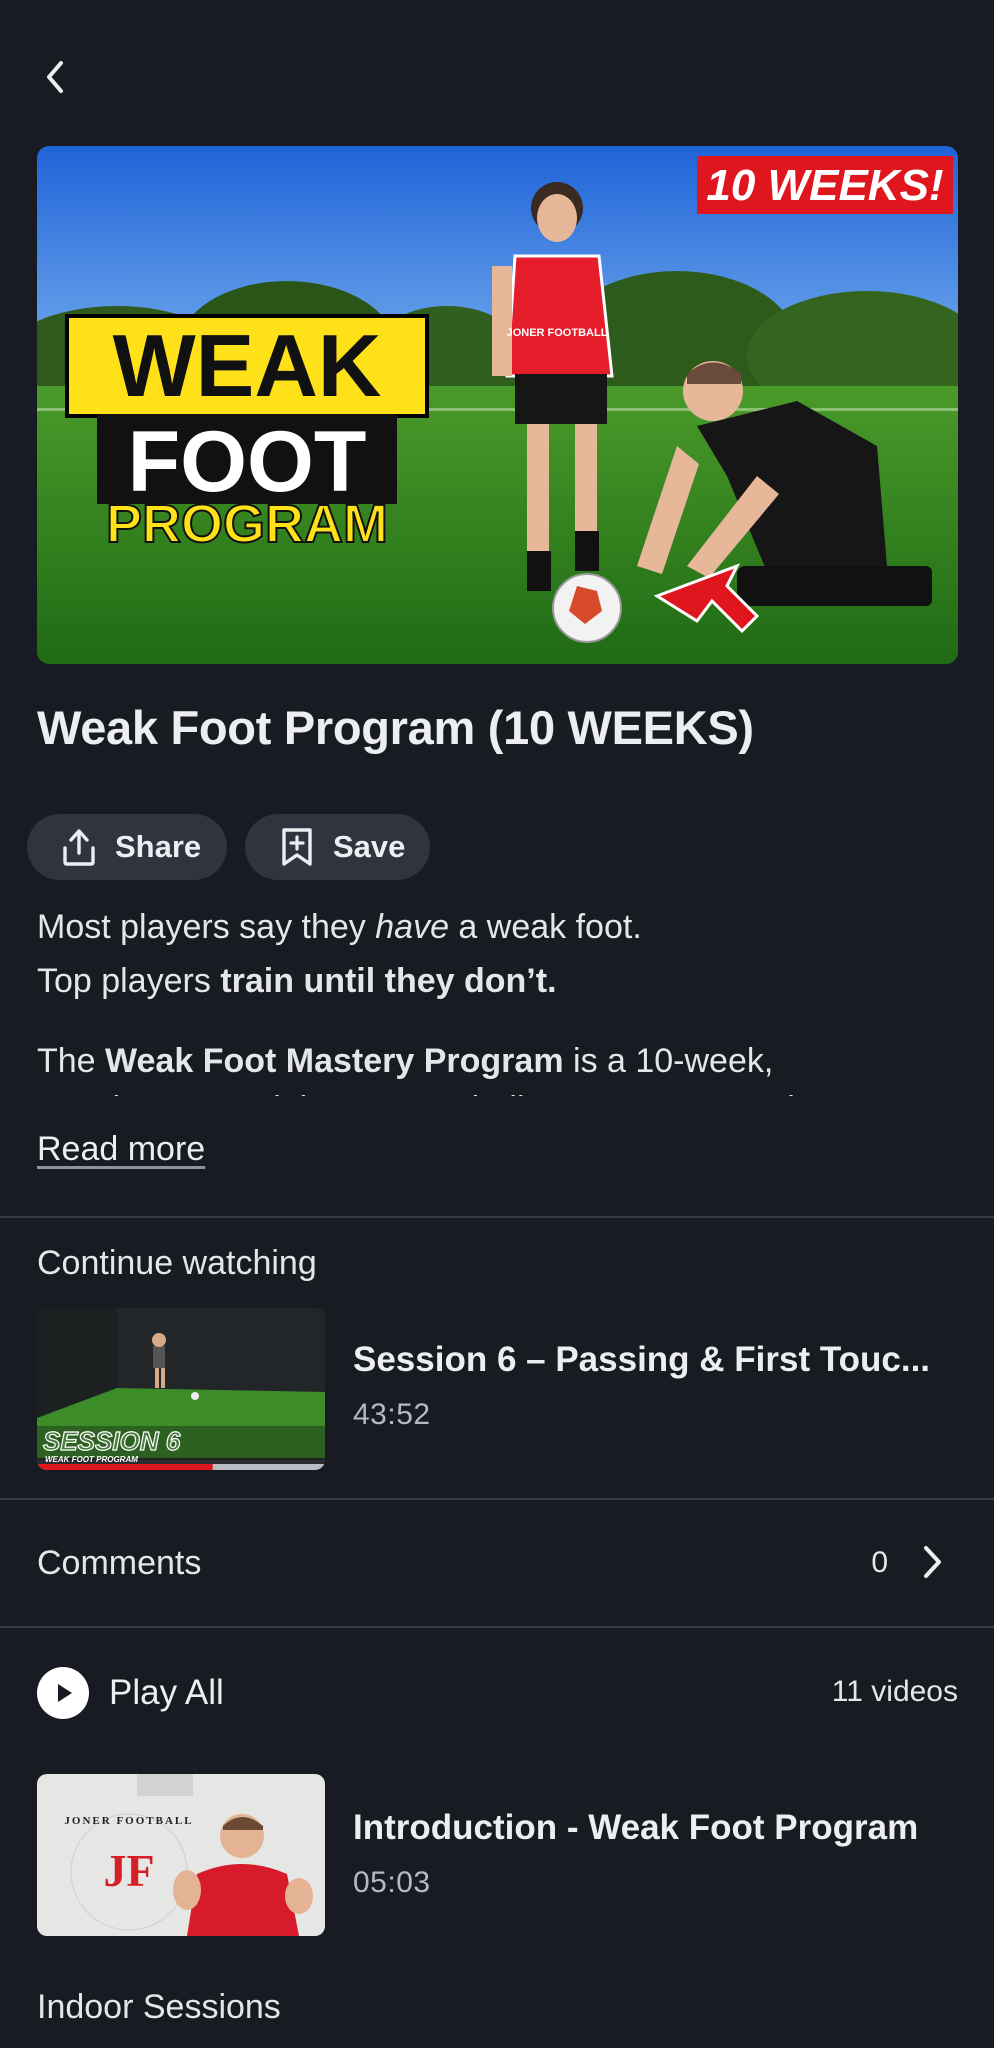  Describe the element at coordinates (159, 2007) in the screenshot. I see `section-heading-indoor-sessions: Indoor Sessions` at that location.